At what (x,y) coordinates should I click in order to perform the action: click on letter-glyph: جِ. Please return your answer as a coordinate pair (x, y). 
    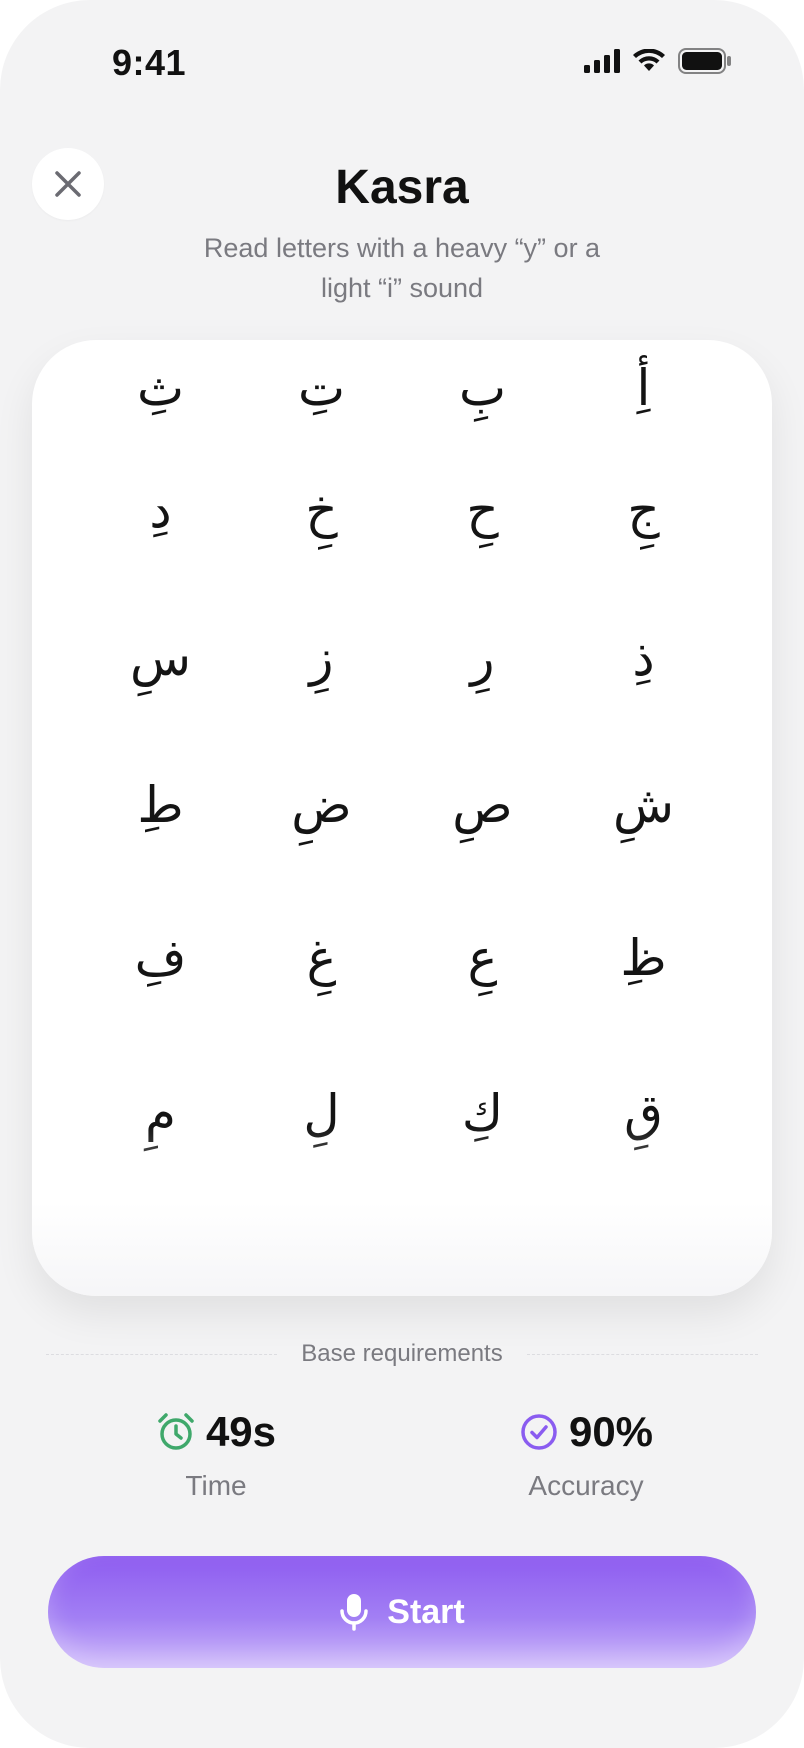
    Looking at the image, I should click on (643, 510).